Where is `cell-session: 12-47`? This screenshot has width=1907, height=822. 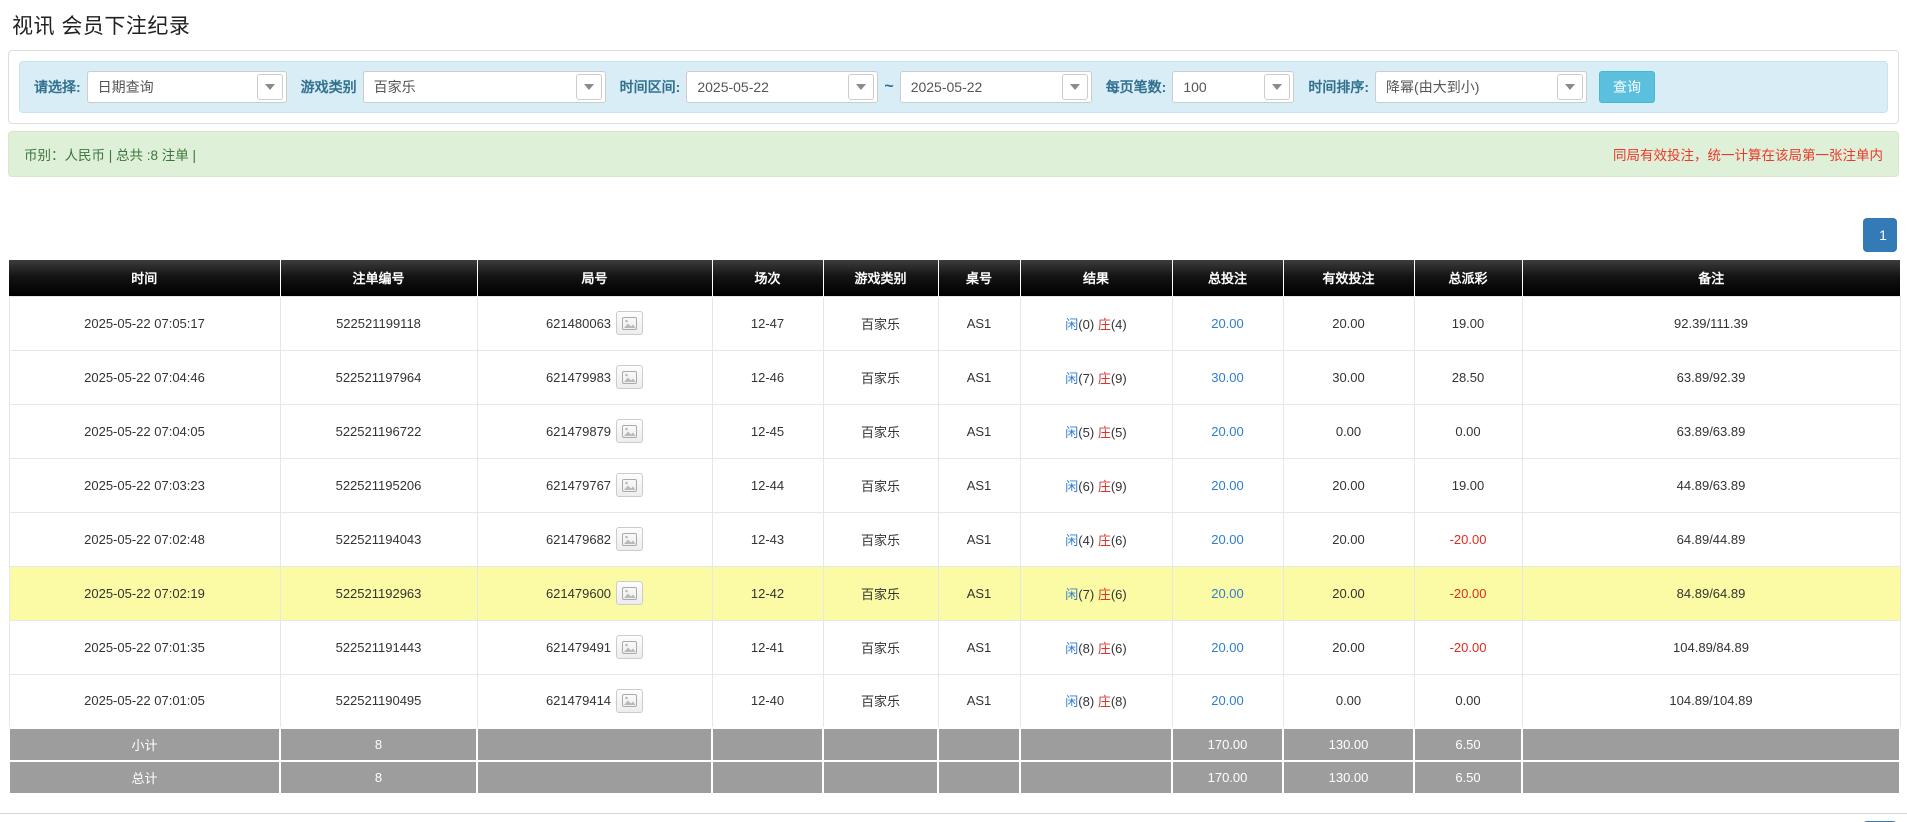
cell-session: 12-47 is located at coordinates (767, 323).